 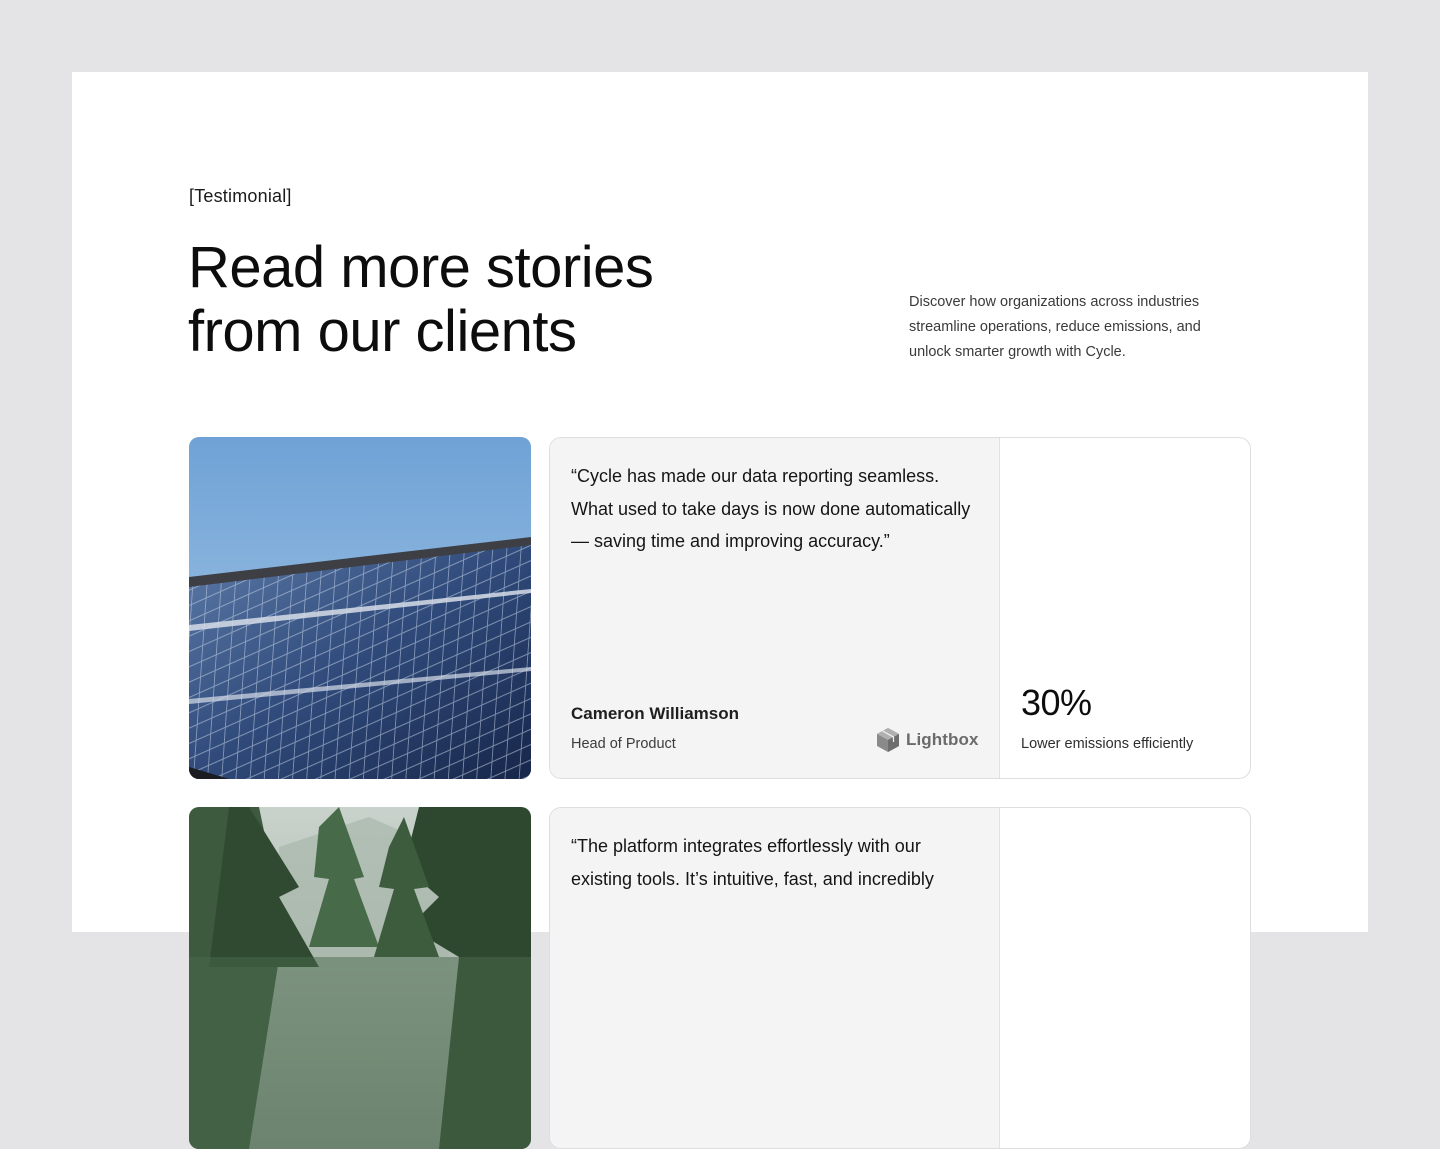 I want to click on company-logo: Lightbox, so click(x=927, y=740).